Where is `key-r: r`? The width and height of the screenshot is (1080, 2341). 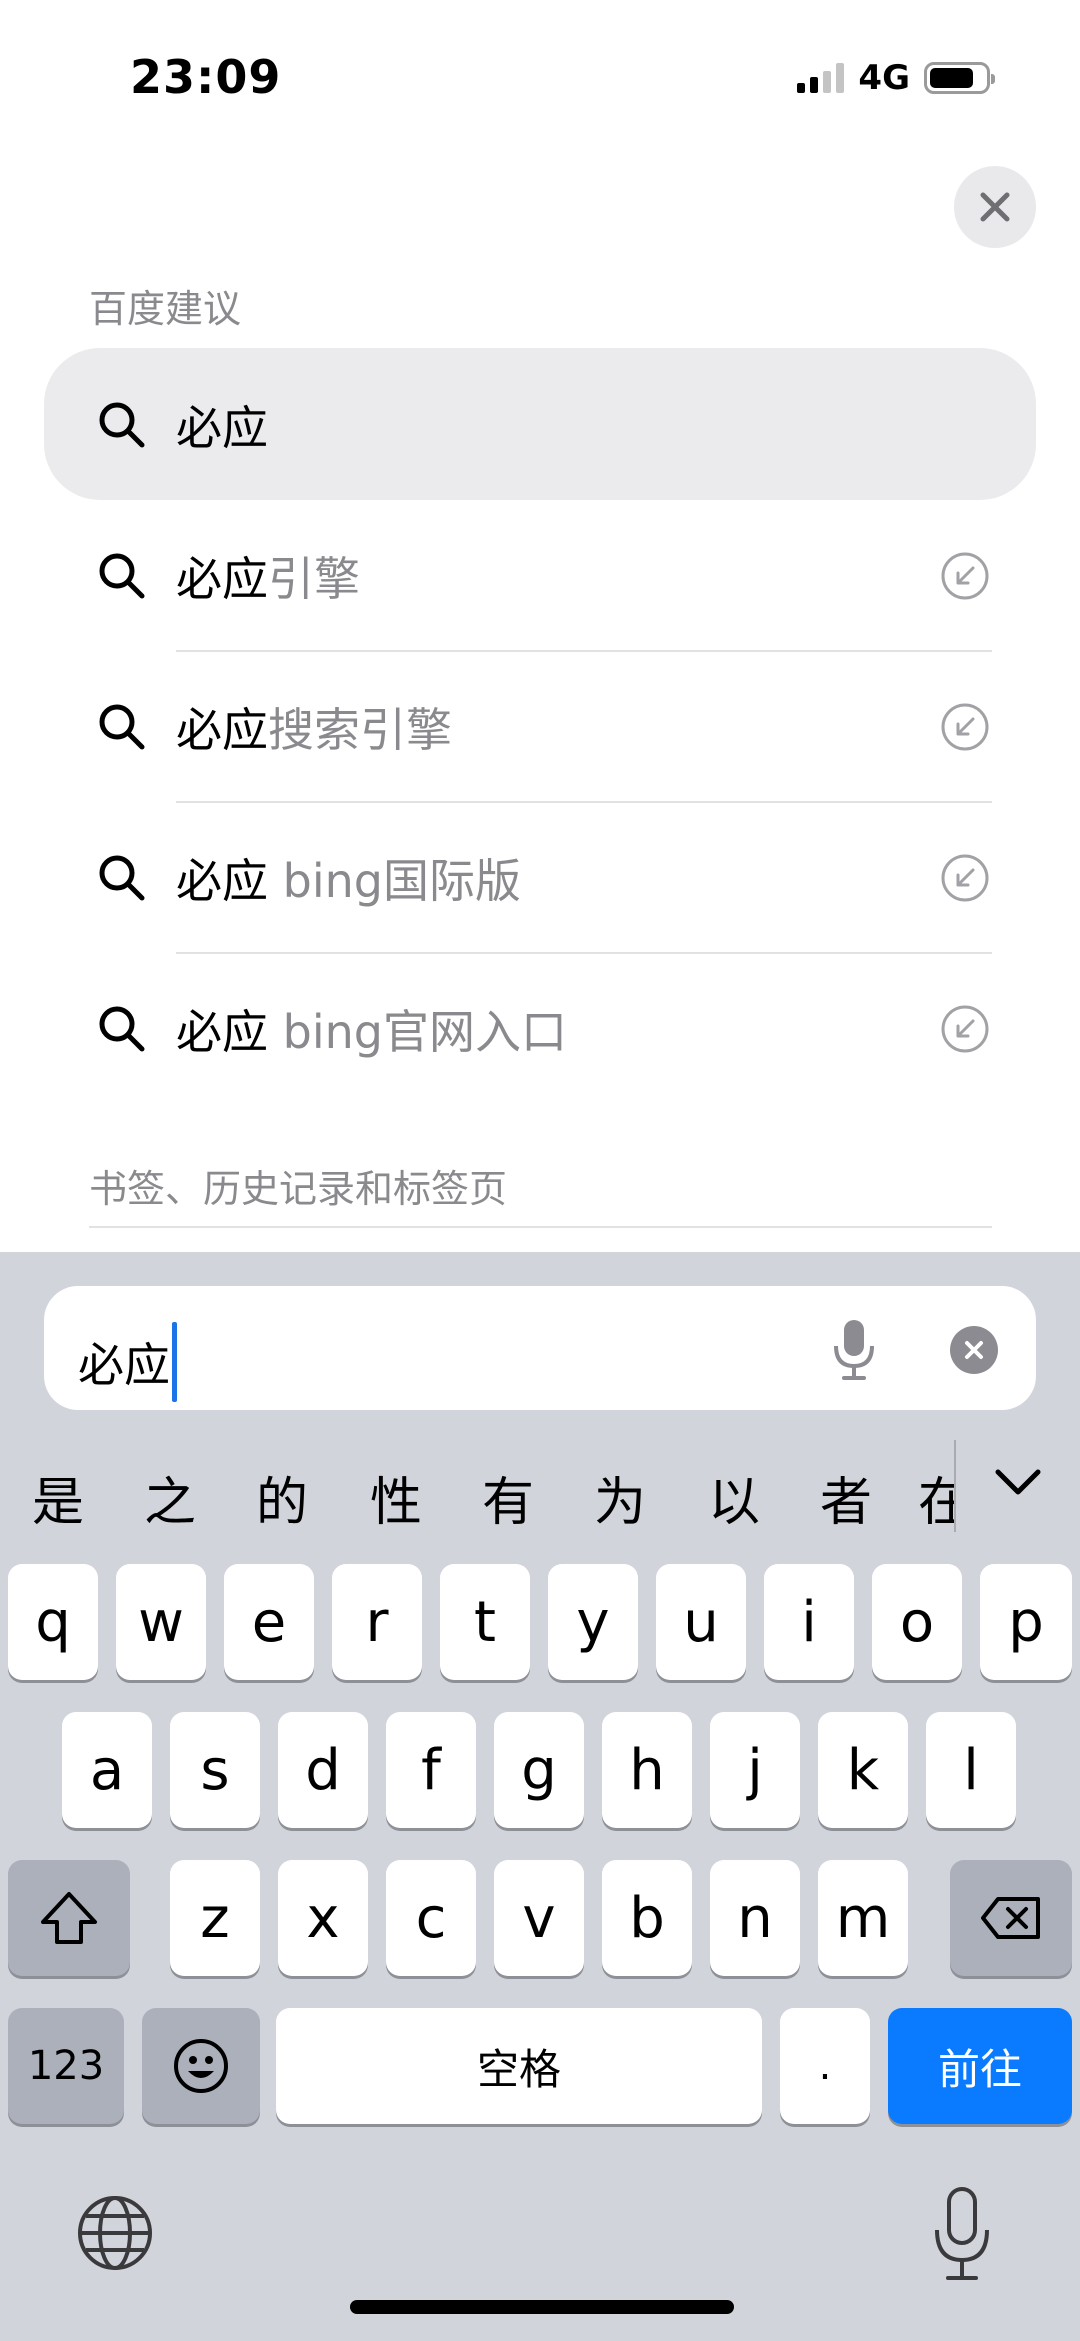 key-r: r is located at coordinates (377, 1622).